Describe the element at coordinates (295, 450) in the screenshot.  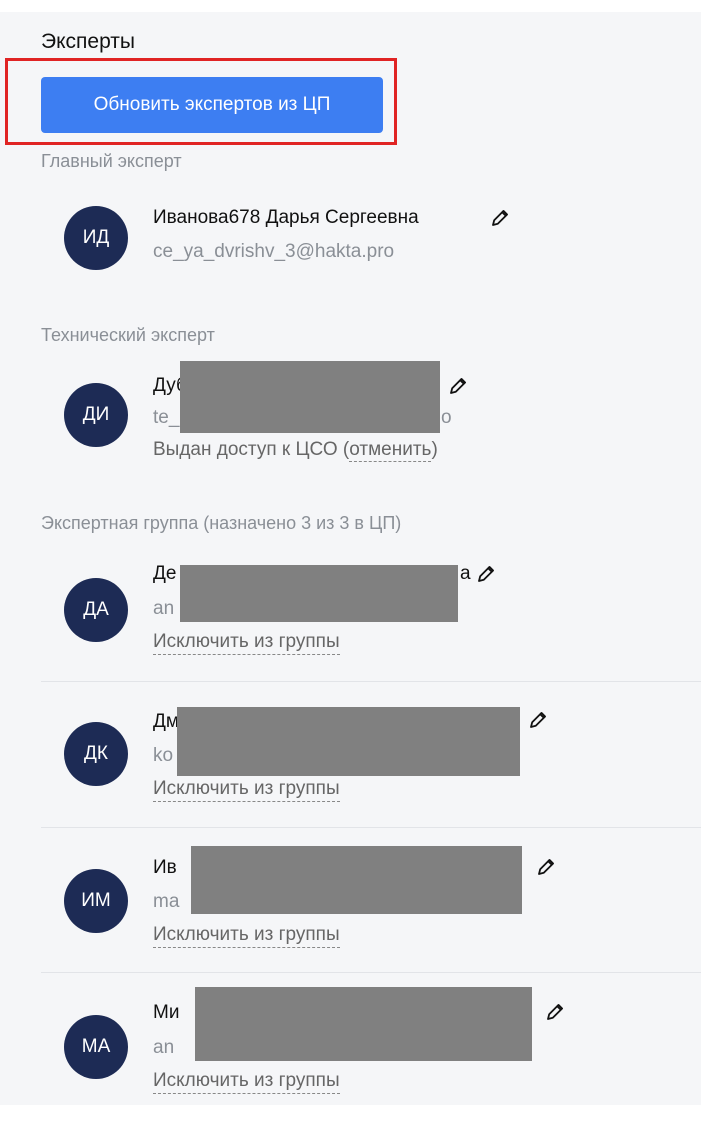
I see `access-status: Выдан доступ к ЦСО (отменить)` at that location.